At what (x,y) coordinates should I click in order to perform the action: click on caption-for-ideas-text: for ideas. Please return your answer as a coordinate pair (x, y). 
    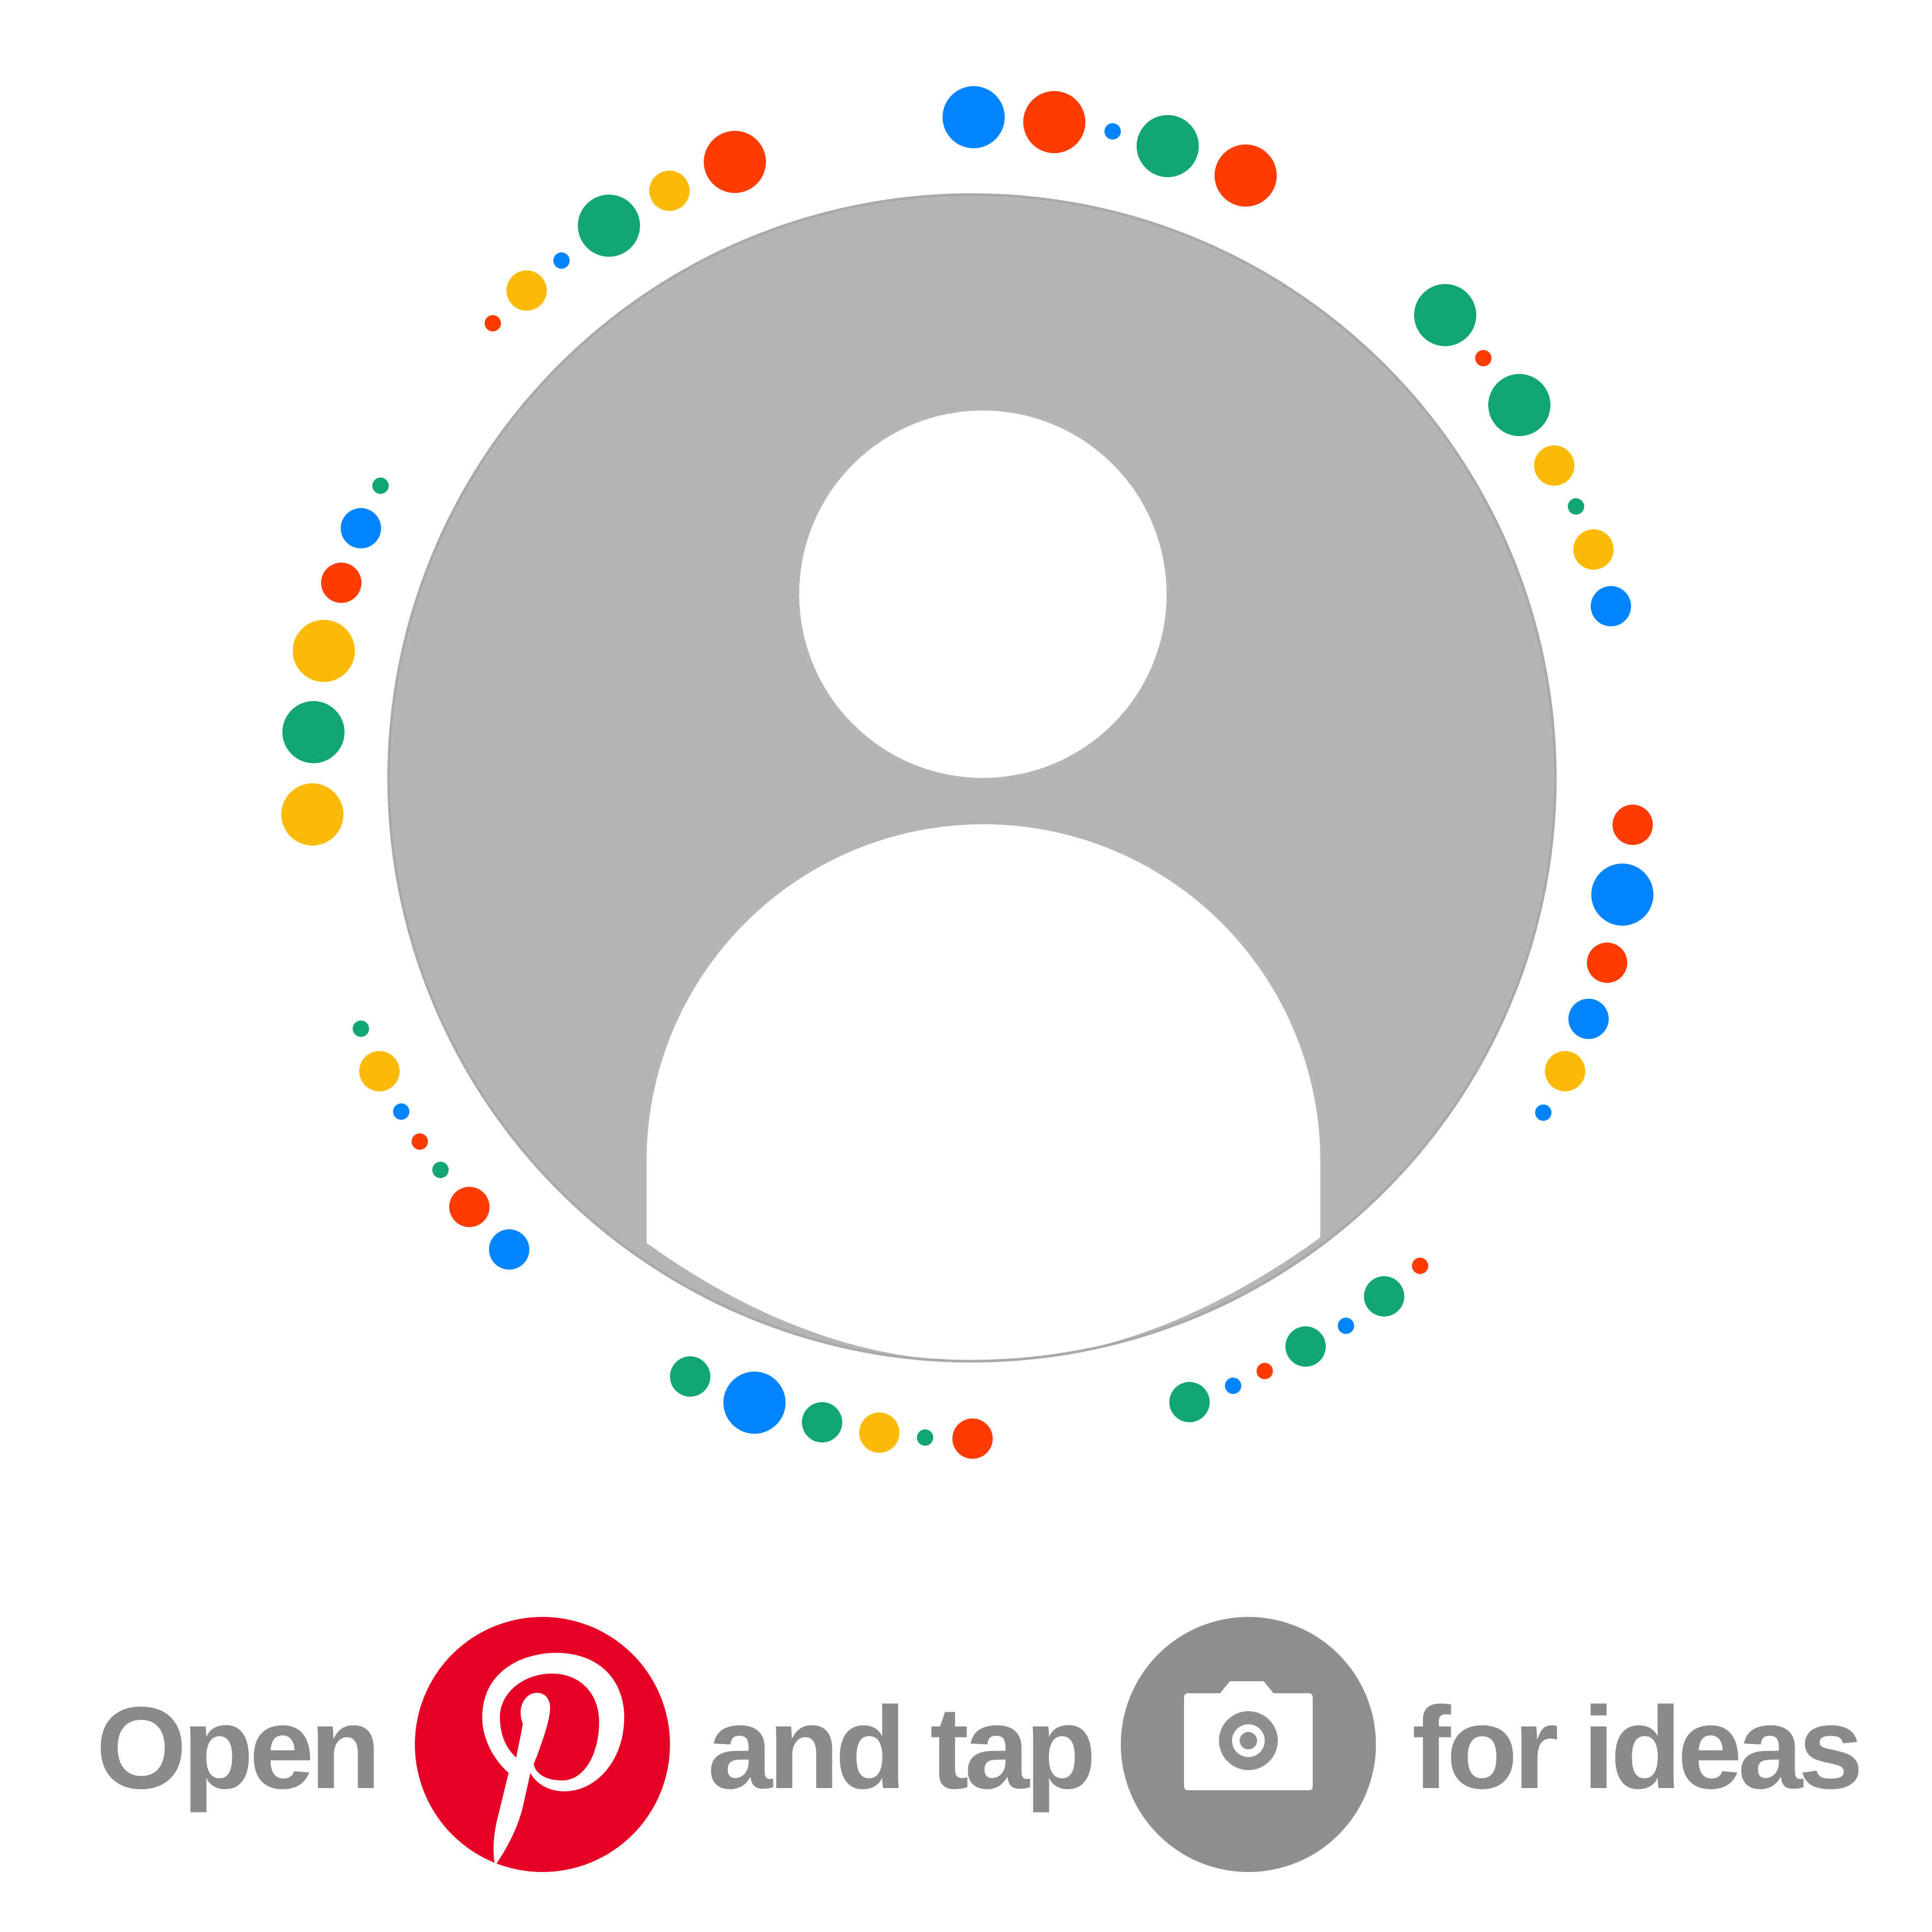
    Looking at the image, I should click on (1637, 1748).